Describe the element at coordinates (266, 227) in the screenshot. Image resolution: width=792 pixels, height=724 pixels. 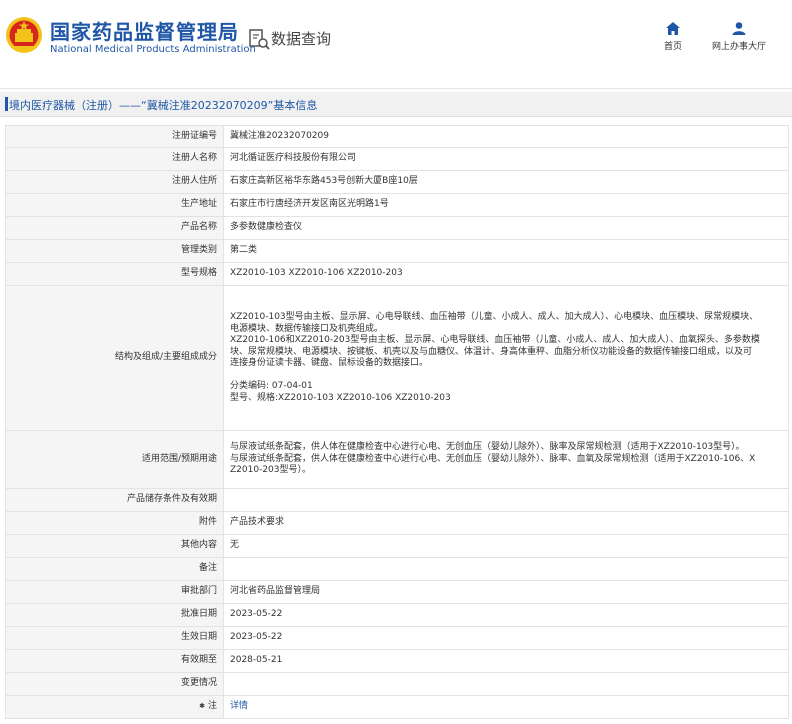
I see `field-value-text: 多参数健康检查仪` at that location.